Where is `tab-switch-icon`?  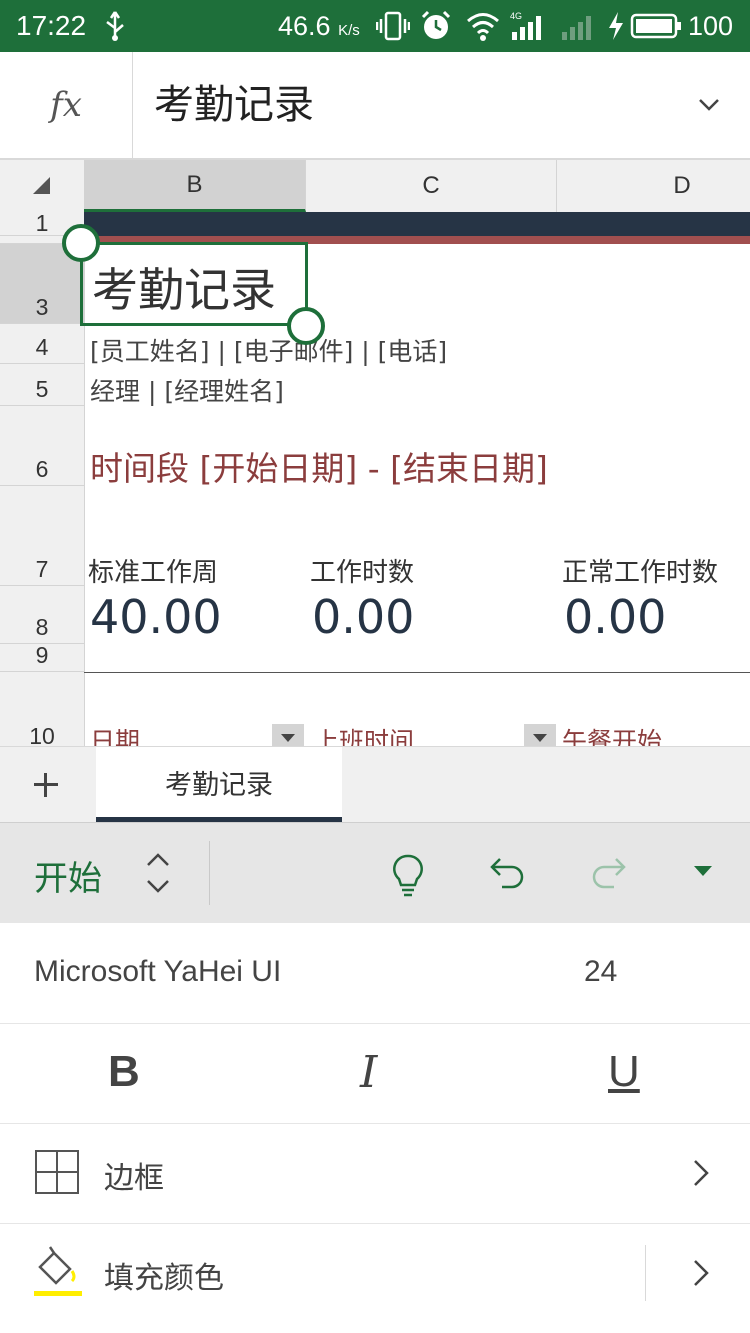
tab-switch-icon is located at coordinates (158, 873).